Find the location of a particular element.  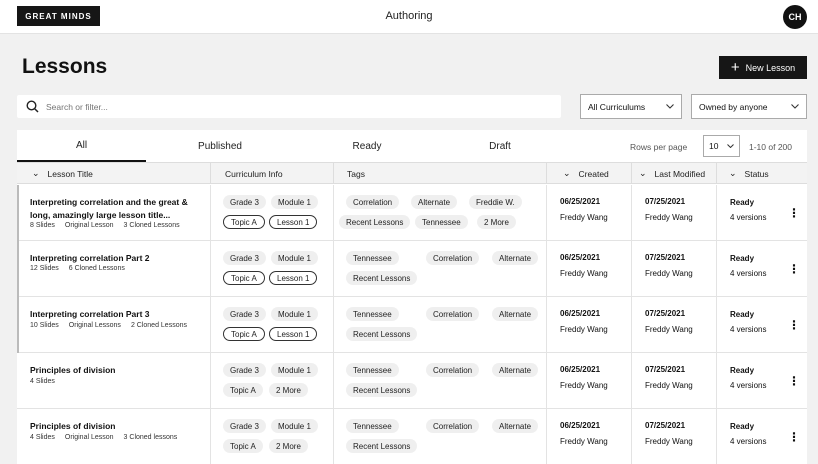

curriculum-filter-value: All Curriculums is located at coordinates (617, 106).